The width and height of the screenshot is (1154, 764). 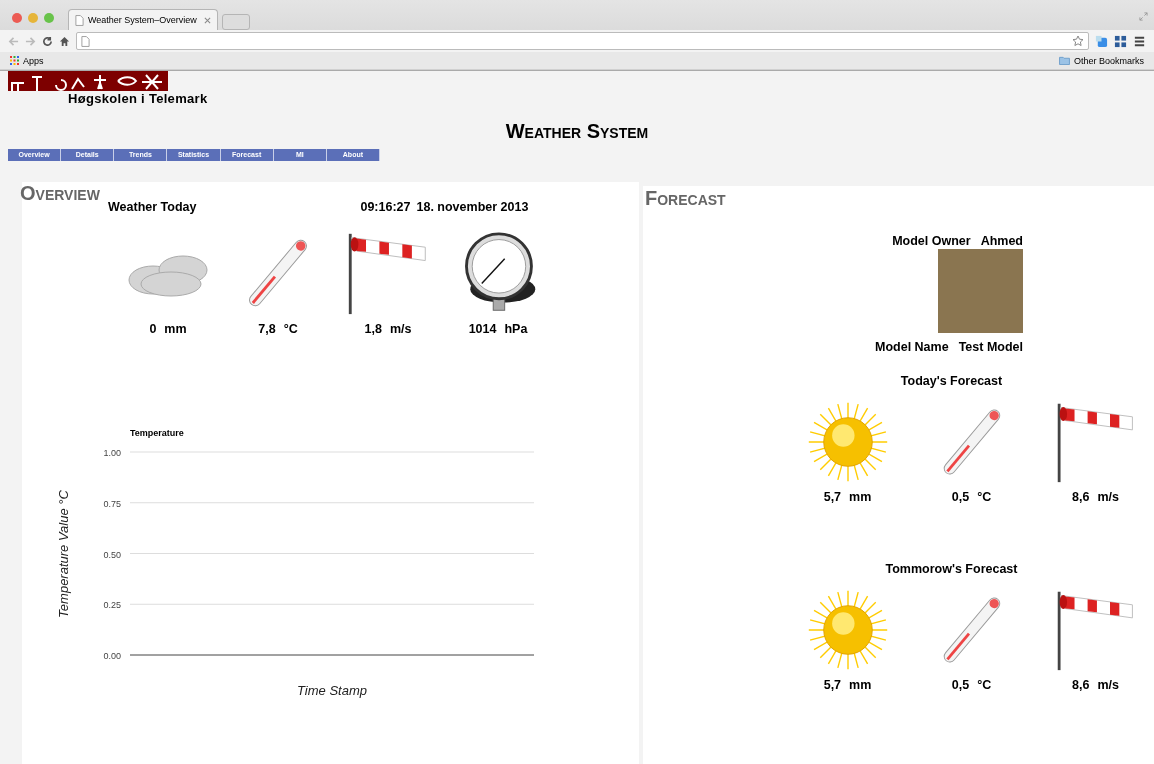 I want to click on weather-today-label: Weather Today, so click(x=152, y=207).